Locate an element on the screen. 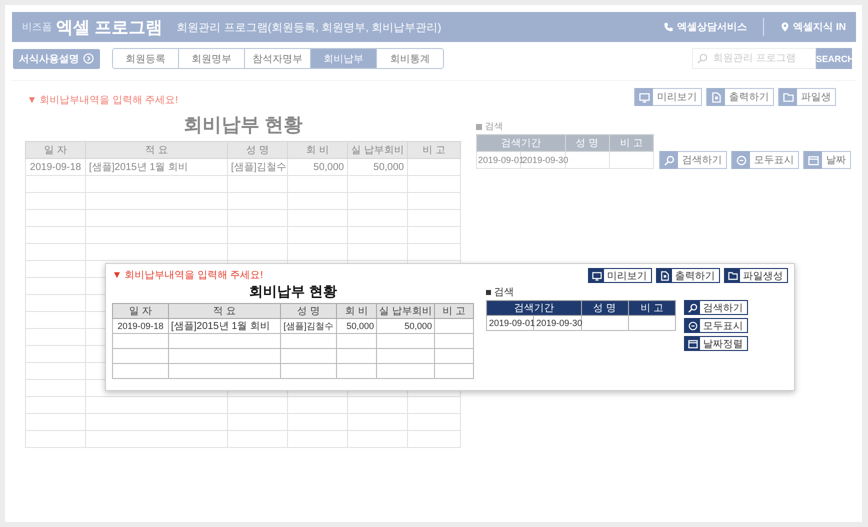 Image resolution: width=868 pixels, height=527 pixels. toolbar-button: 파일생성 is located at coordinates (756, 275).